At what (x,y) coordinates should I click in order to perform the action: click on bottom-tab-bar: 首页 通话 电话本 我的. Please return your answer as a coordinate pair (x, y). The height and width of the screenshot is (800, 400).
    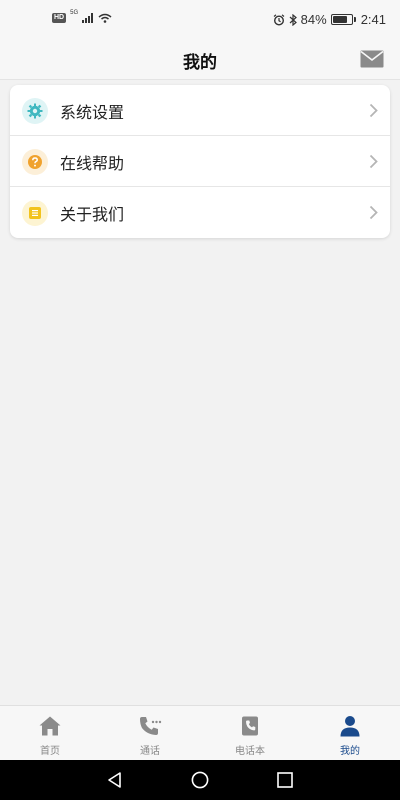
    Looking at the image, I should click on (200, 732).